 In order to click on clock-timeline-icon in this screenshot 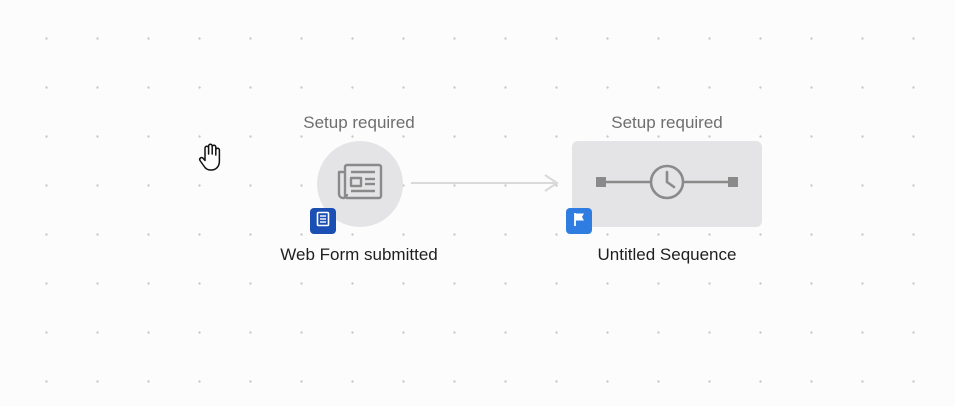, I will do `click(667, 184)`.